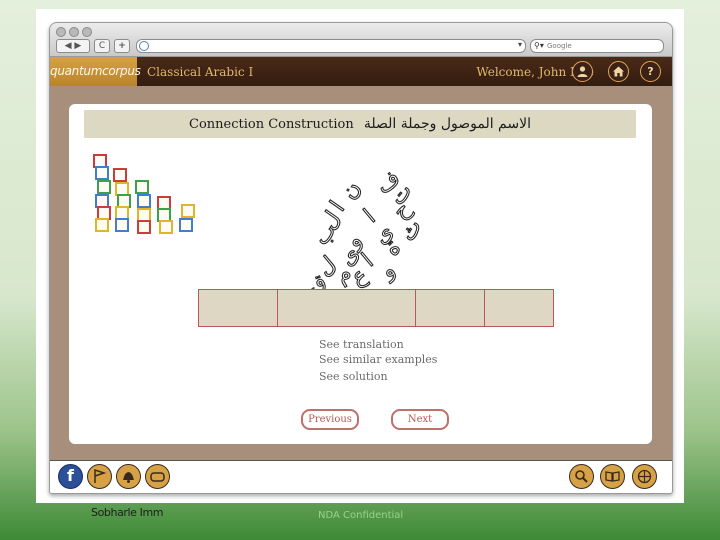 The image size is (720, 540). I want to click on see-similar-examples-link: See similar examples, so click(378, 359).